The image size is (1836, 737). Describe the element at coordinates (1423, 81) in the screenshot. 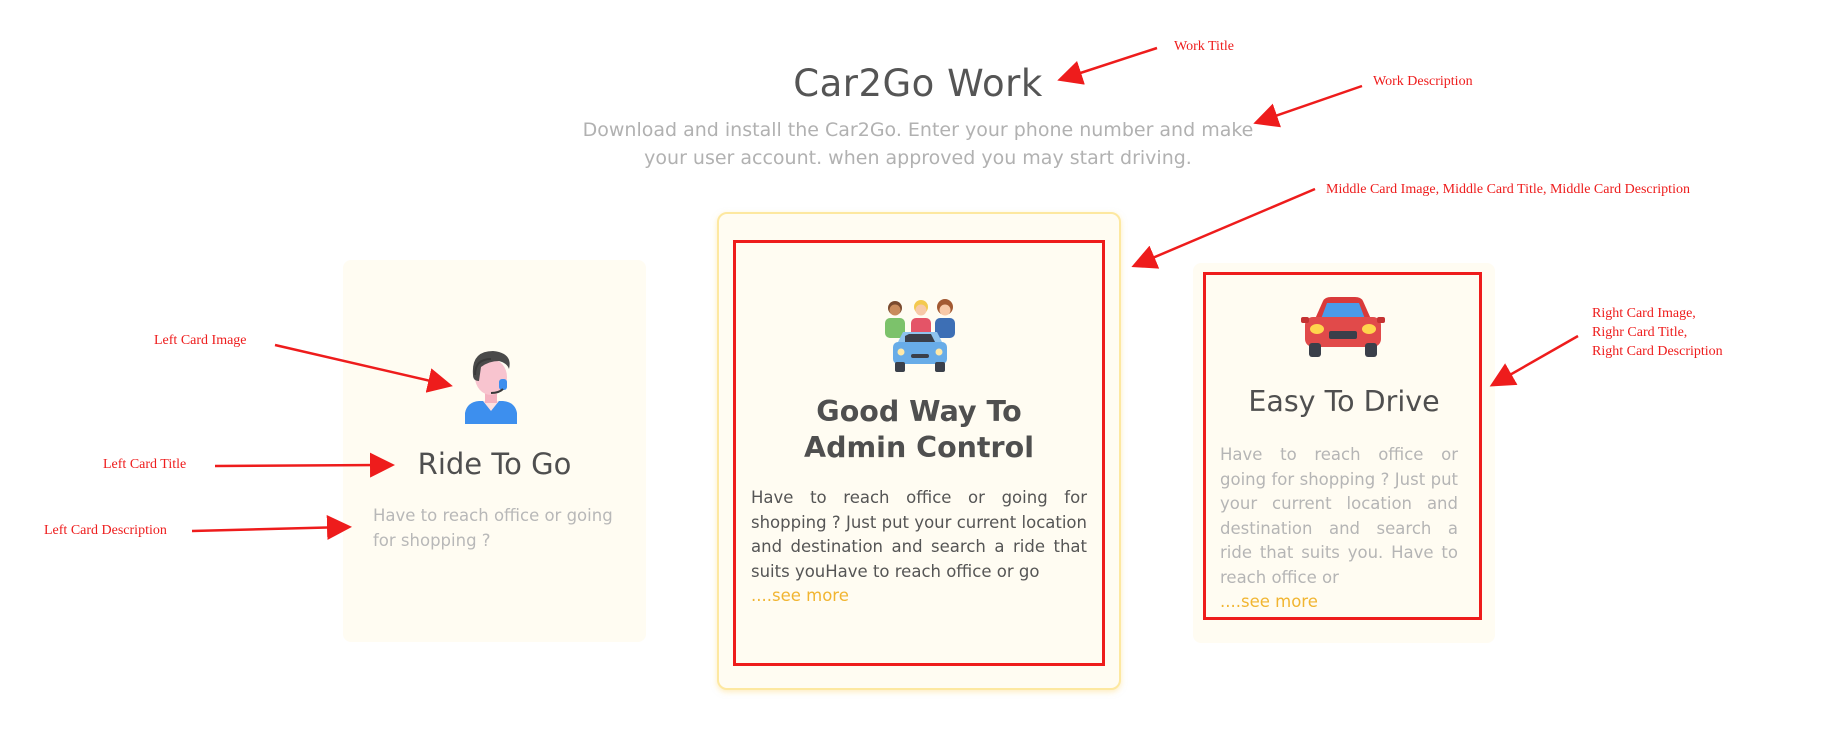

I see `annotation-work-description: Work Description` at that location.